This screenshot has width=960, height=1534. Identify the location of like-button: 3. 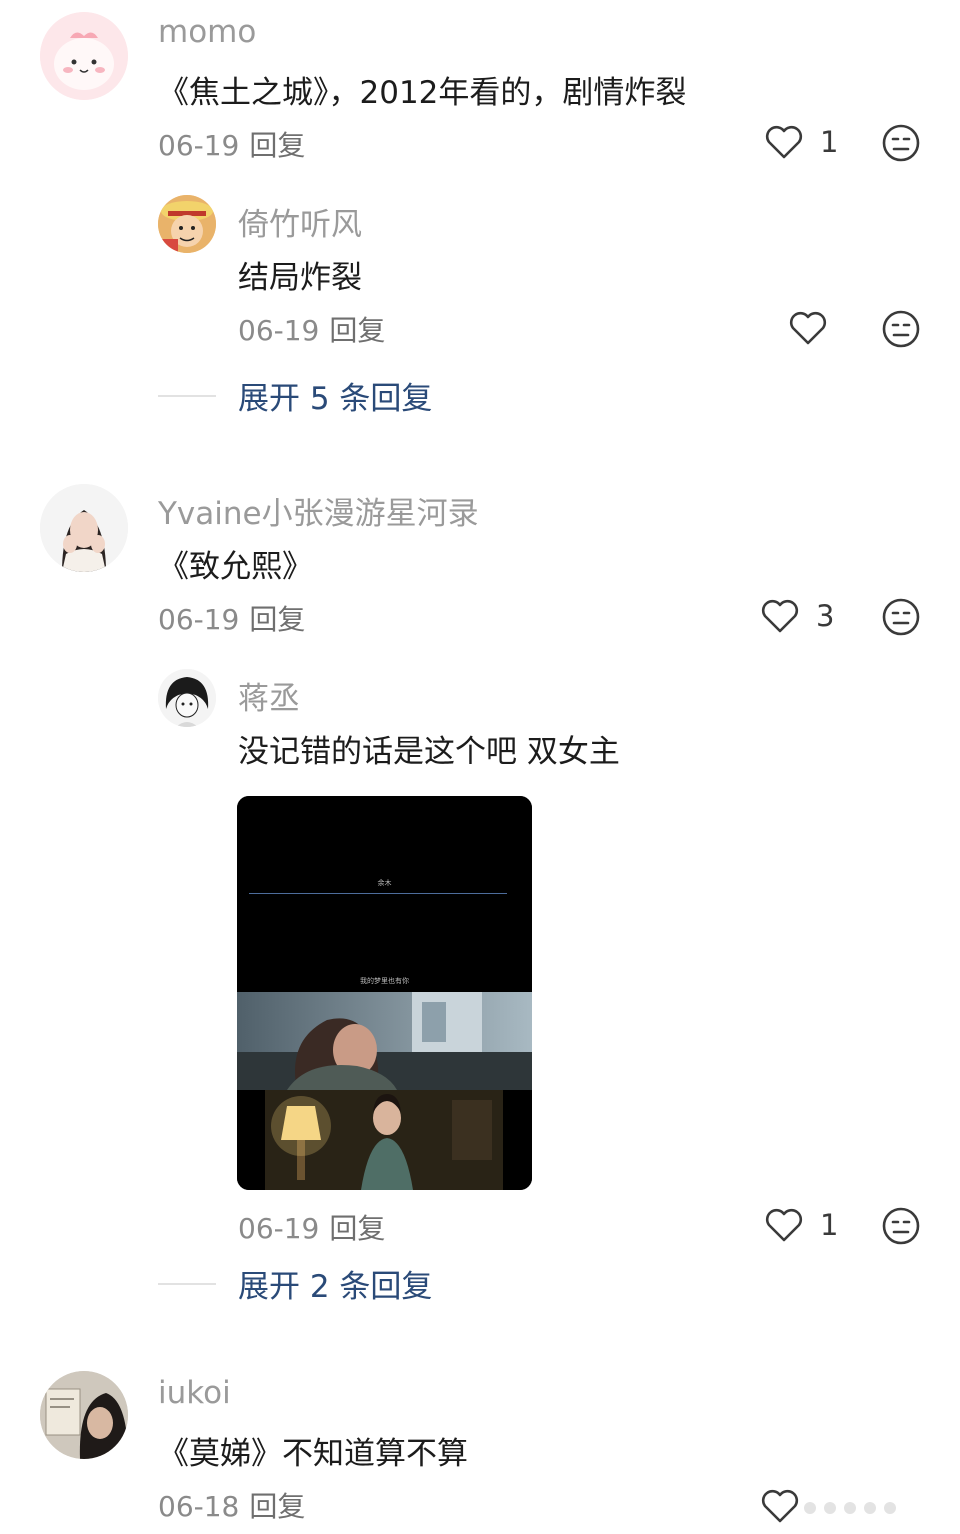
(797, 616).